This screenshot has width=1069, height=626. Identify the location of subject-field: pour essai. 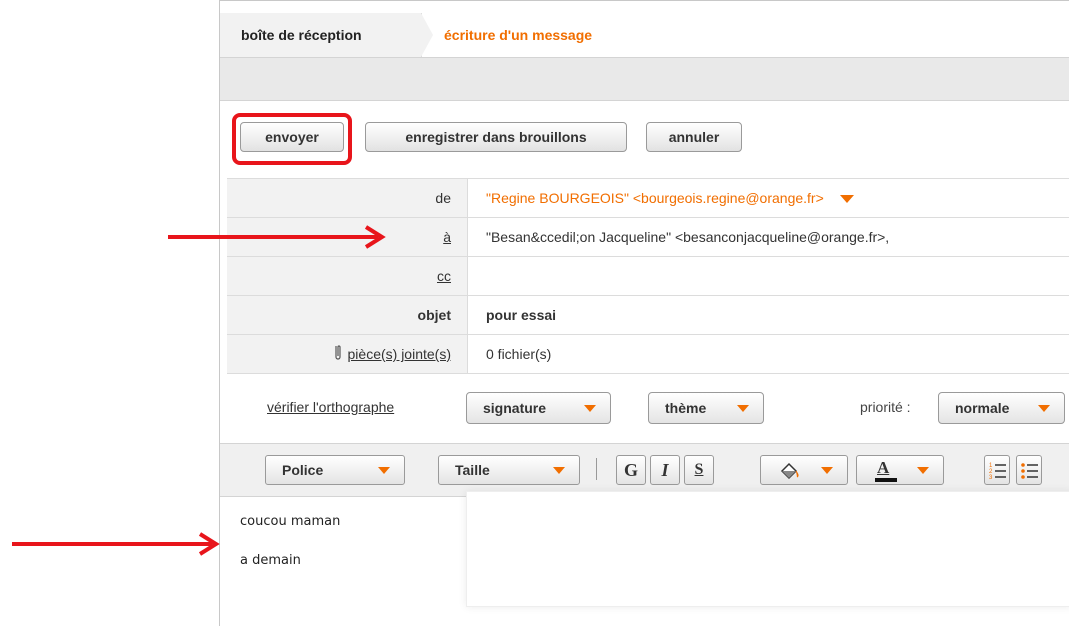
(768, 315).